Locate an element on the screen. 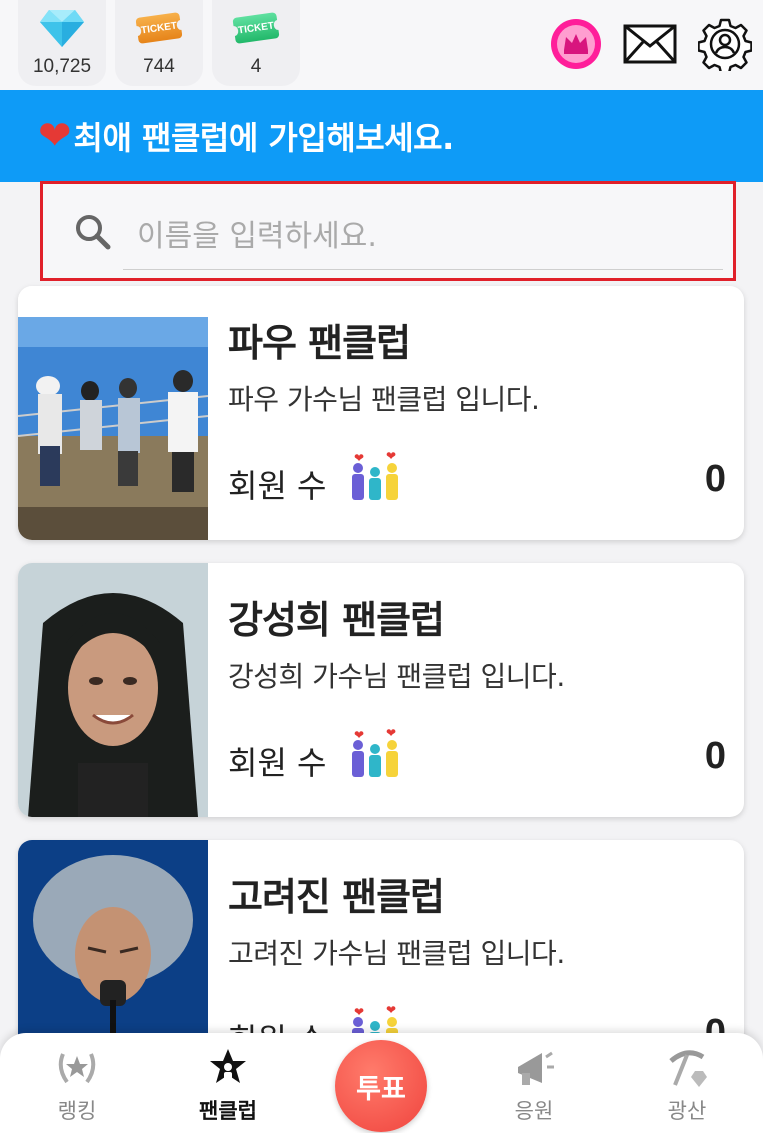 The height and width of the screenshot is (1133, 763). orange-ticket-count: 744 is located at coordinates (159, 66).